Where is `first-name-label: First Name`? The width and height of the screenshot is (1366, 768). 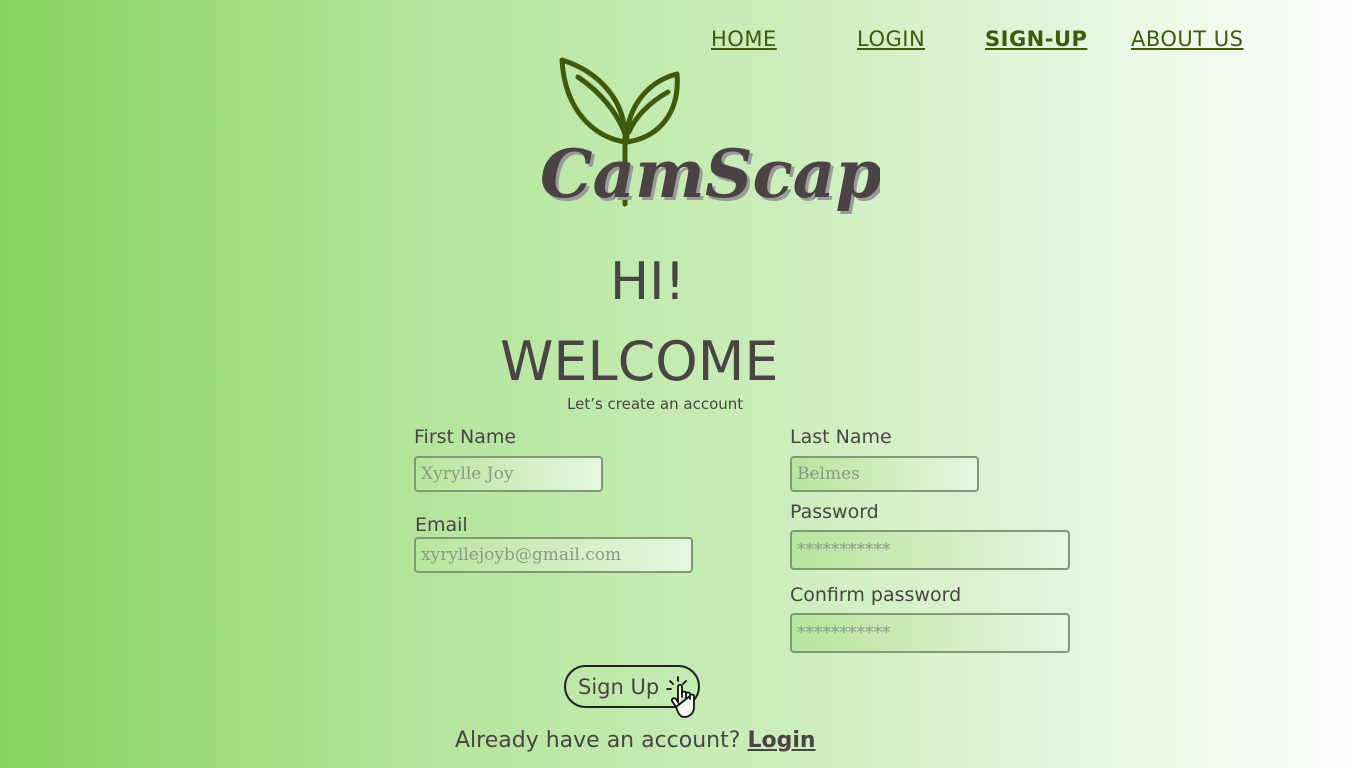 first-name-label: First Name is located at coordinates (465, 437).